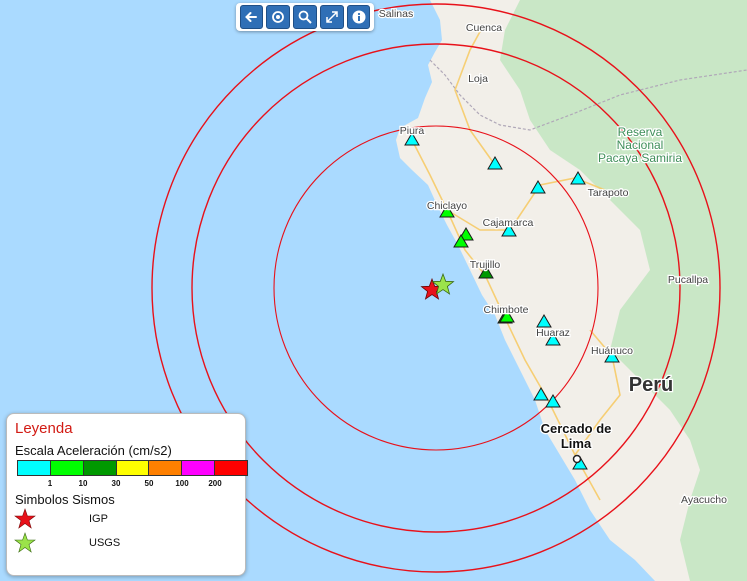 The width and height of the screenshot is (747, 581). What do you see at coordinates (577, 459) in the screenshot?
I see `capital-marker` at bounding box center [577, 459].